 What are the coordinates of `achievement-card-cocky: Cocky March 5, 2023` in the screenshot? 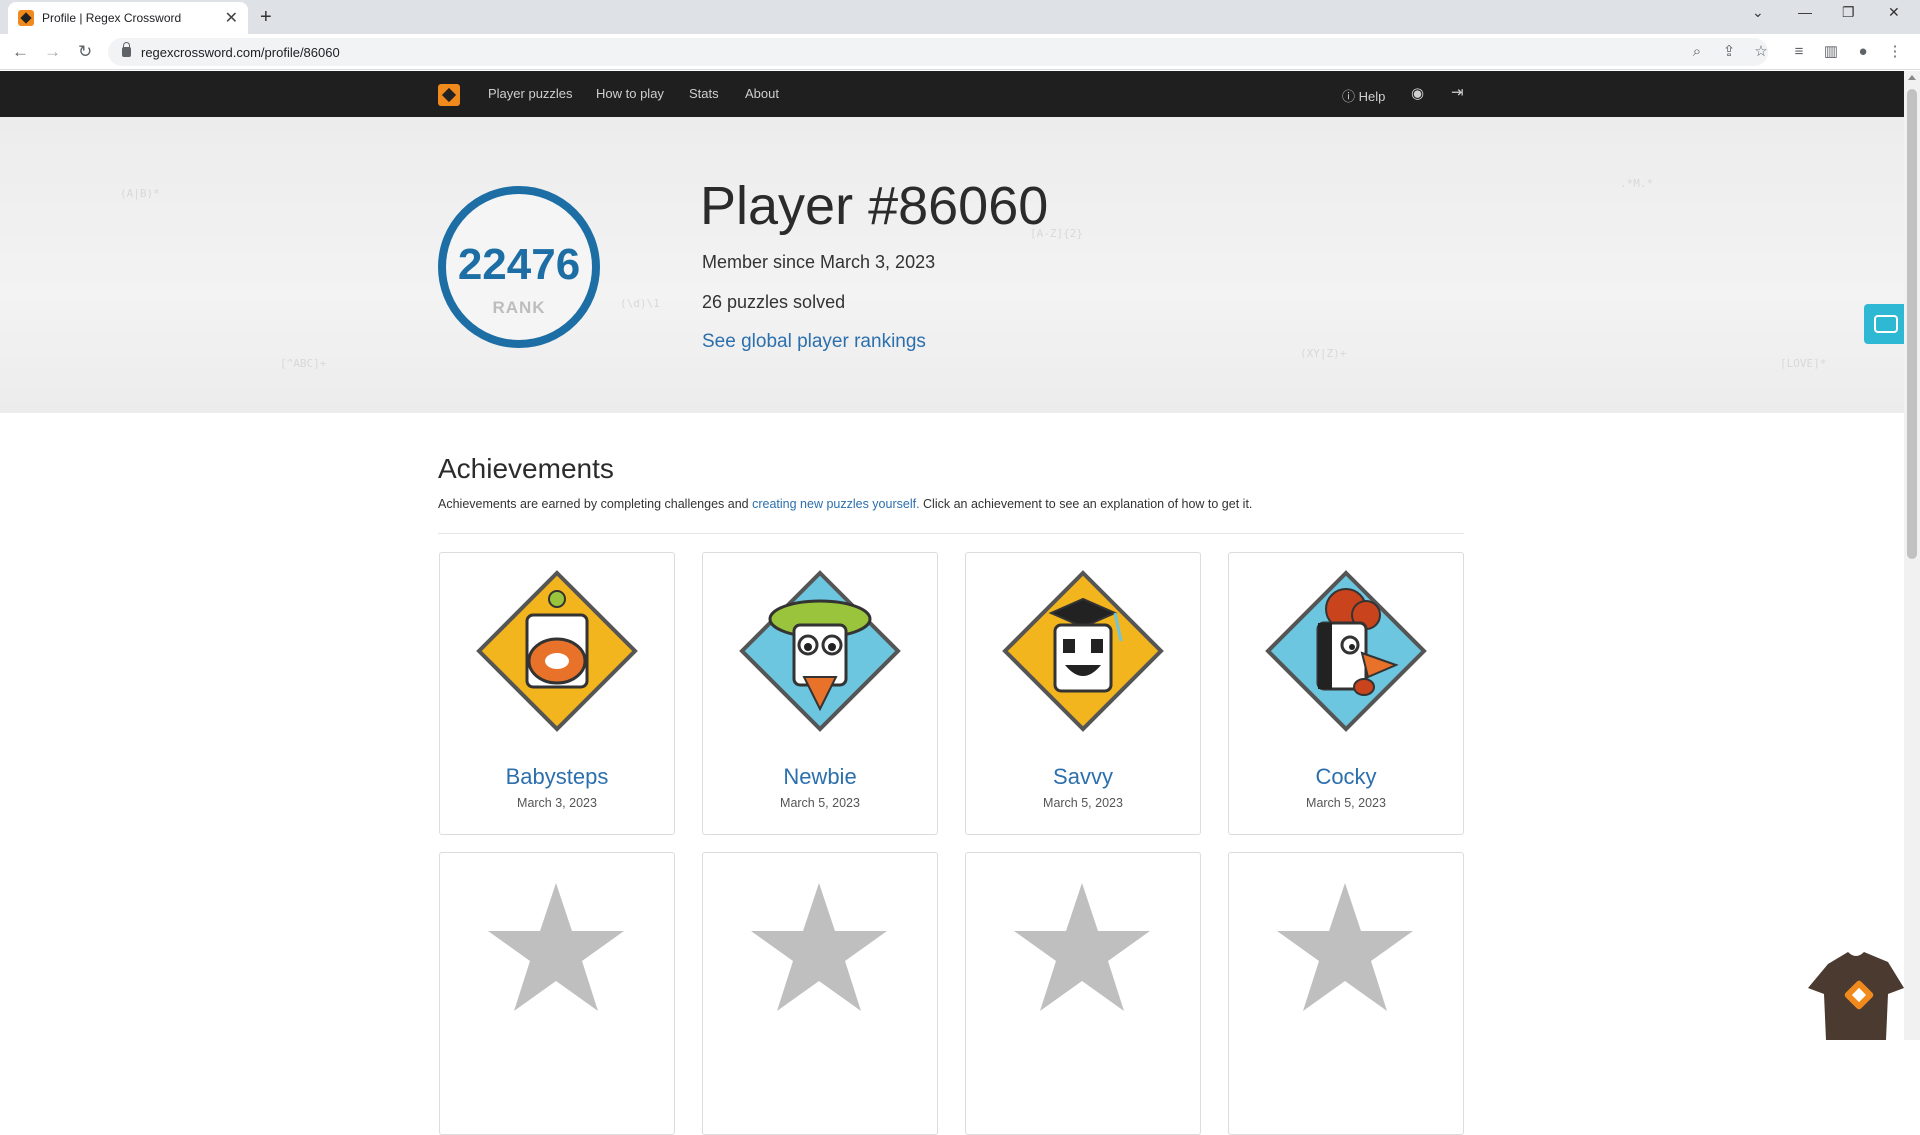 It's located at (1346, 693).